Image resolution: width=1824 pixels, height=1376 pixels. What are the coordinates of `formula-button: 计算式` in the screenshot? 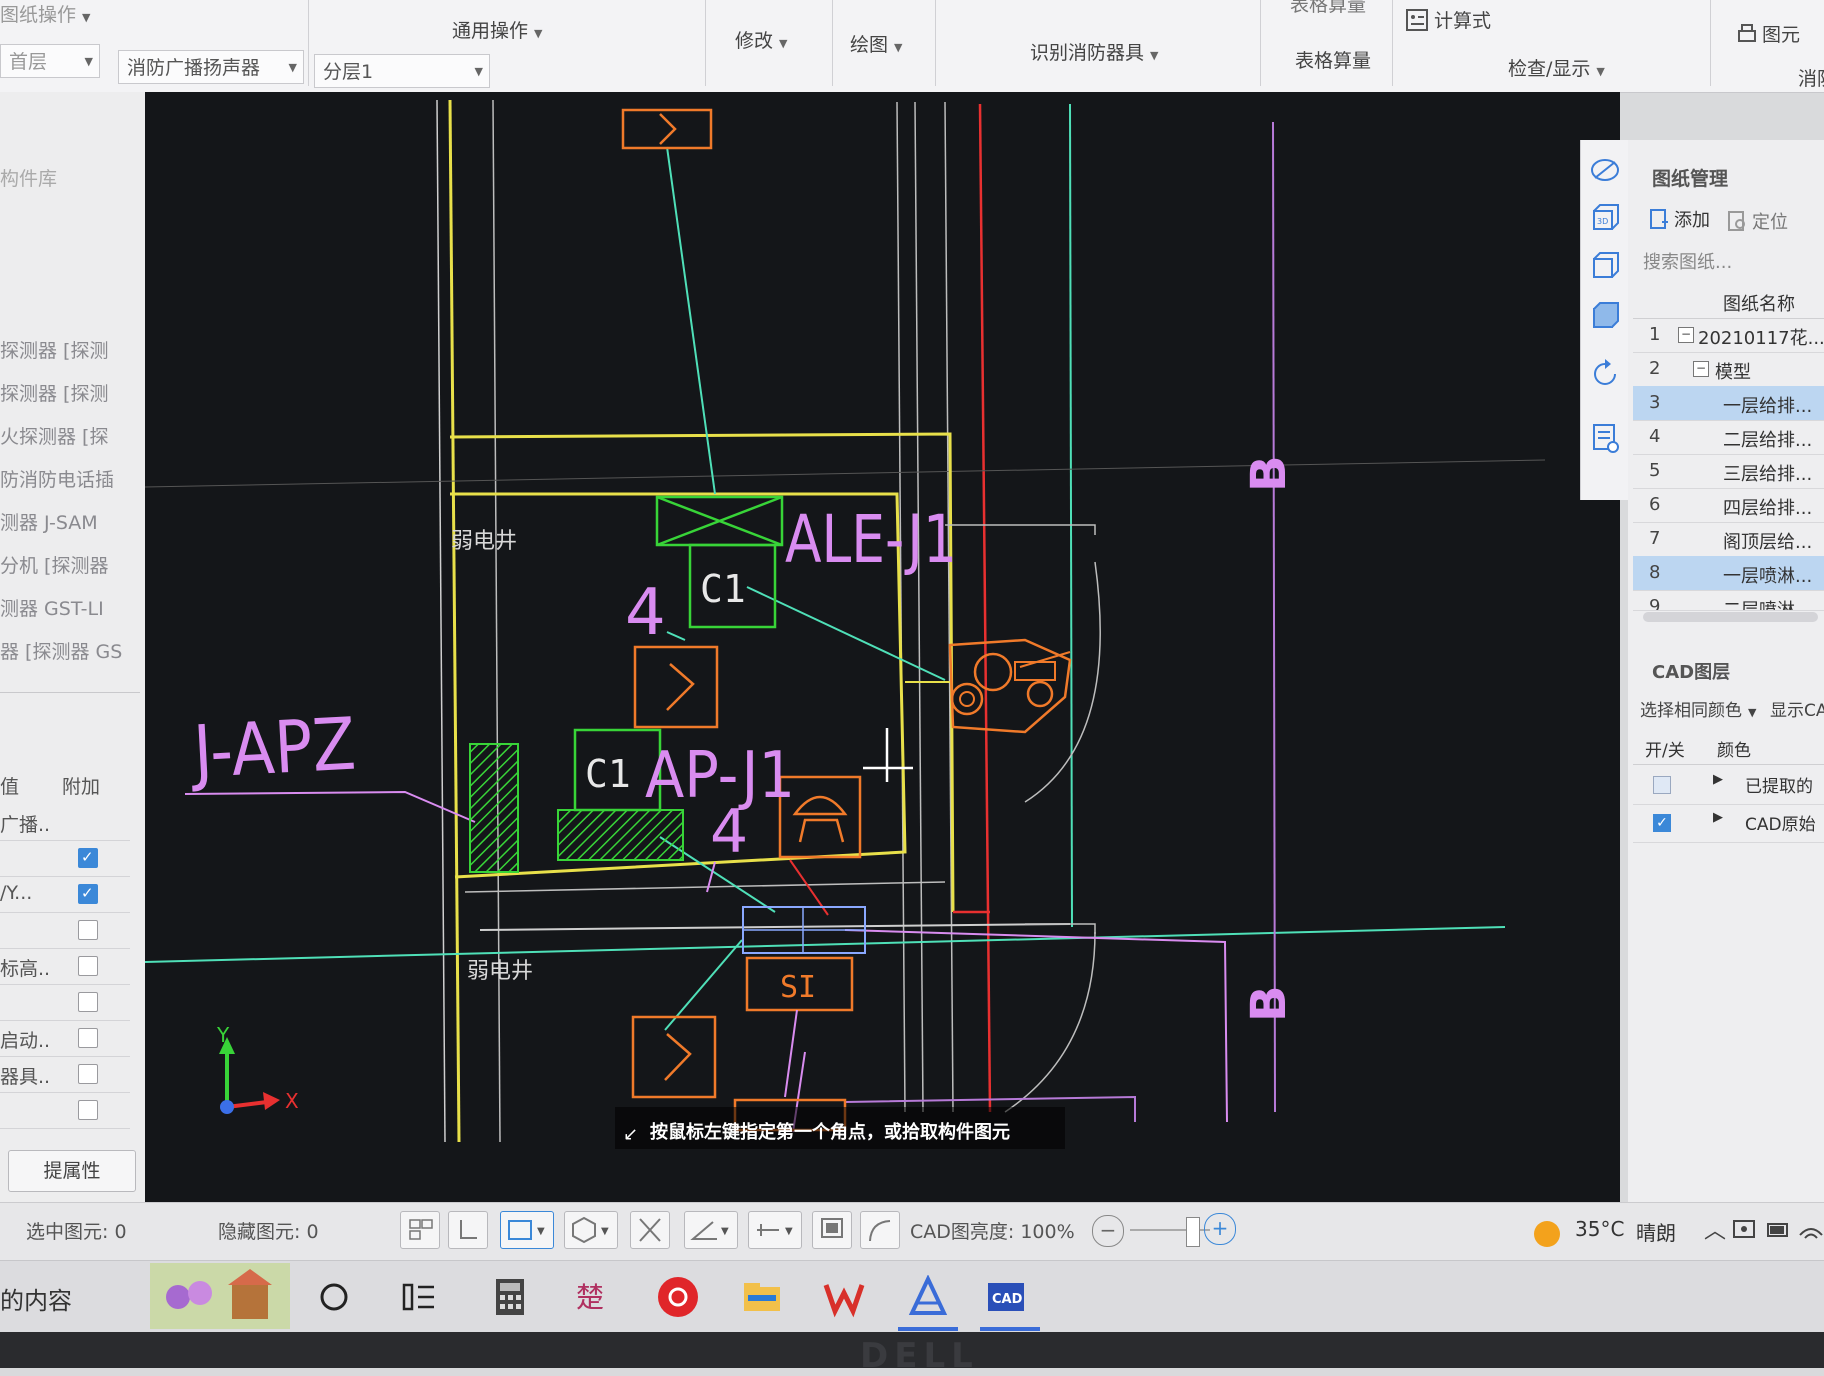 It's located at (1448, 19).